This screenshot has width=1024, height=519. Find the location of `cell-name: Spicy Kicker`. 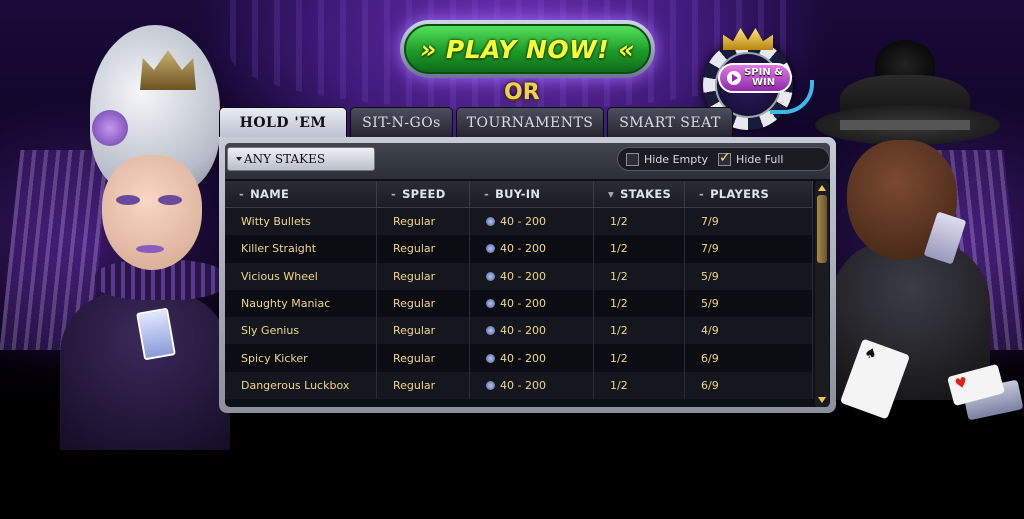

cell-name: Spicy Kicker is located at coordinates (301, 358).